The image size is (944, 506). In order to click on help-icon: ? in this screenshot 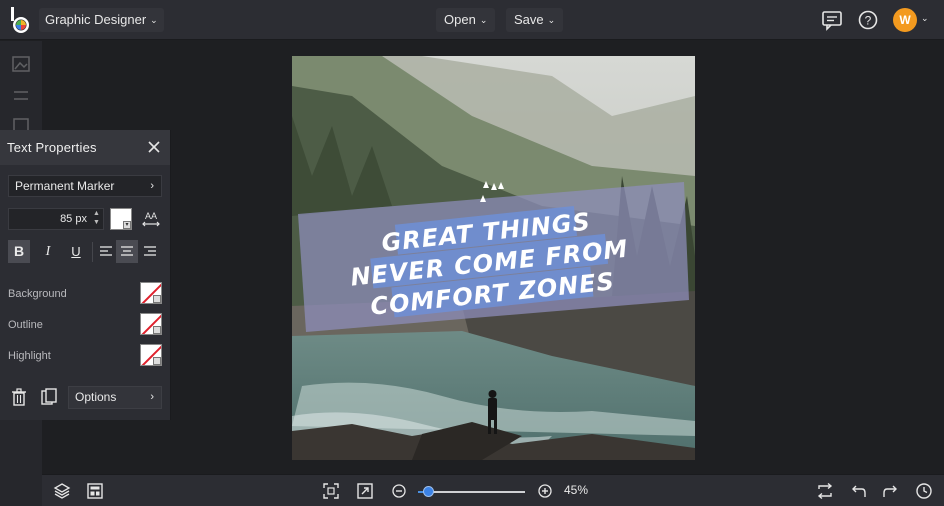, I will do `click(868, 20)`.